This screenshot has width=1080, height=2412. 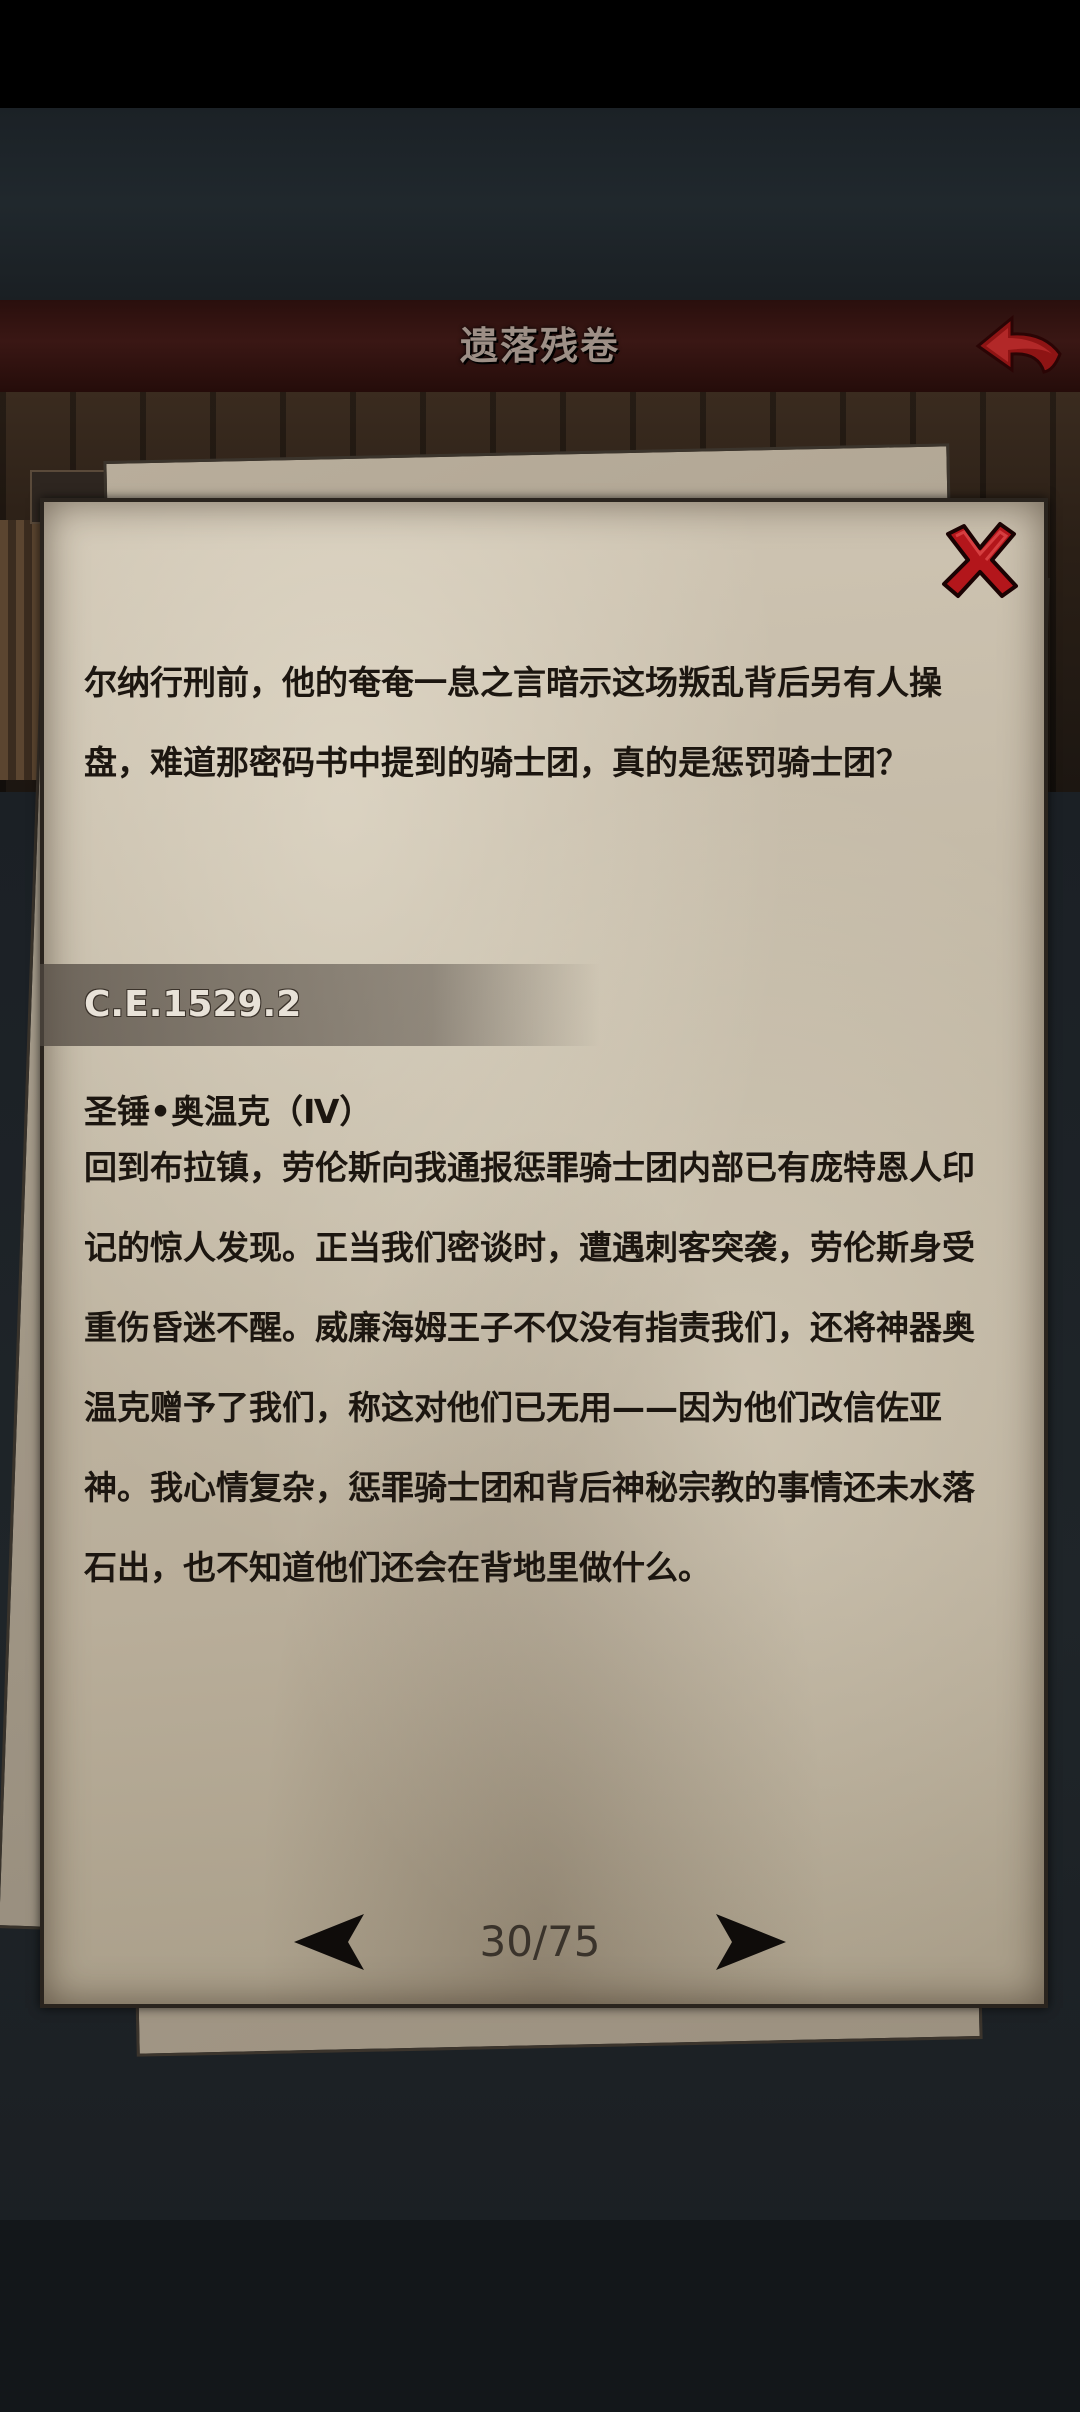 I want to click on back-arrow-icon, so click(x=1018, y=344).